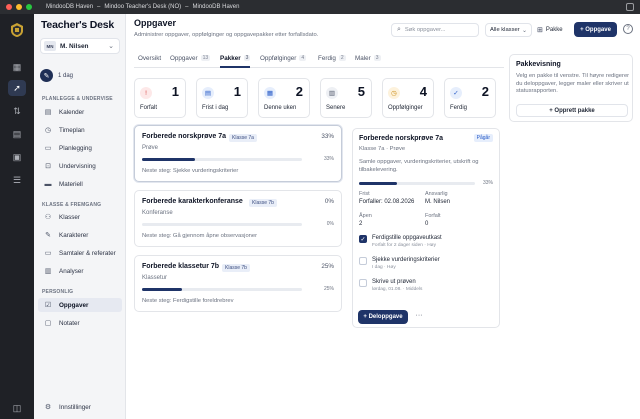 The image size is (640, 419). I want to click on stat-card-forfalt: ! 1 Forfalt, so click(160, 98).